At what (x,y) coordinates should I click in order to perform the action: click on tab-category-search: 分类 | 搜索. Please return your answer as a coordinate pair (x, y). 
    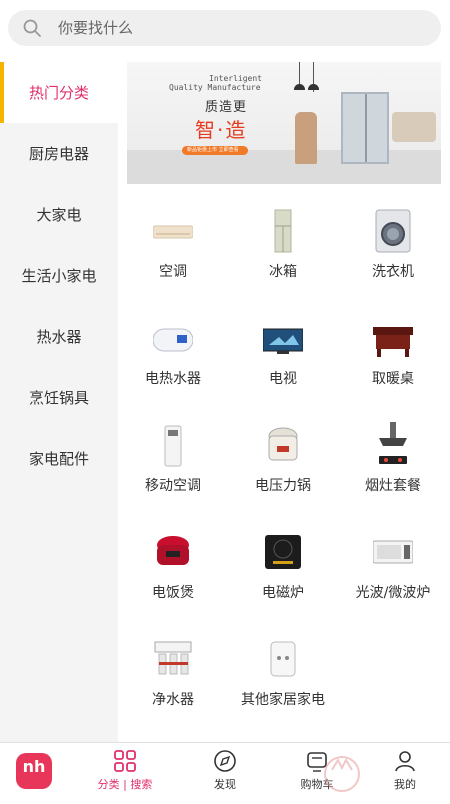
    Looking at the image, I should click on (125, 771).